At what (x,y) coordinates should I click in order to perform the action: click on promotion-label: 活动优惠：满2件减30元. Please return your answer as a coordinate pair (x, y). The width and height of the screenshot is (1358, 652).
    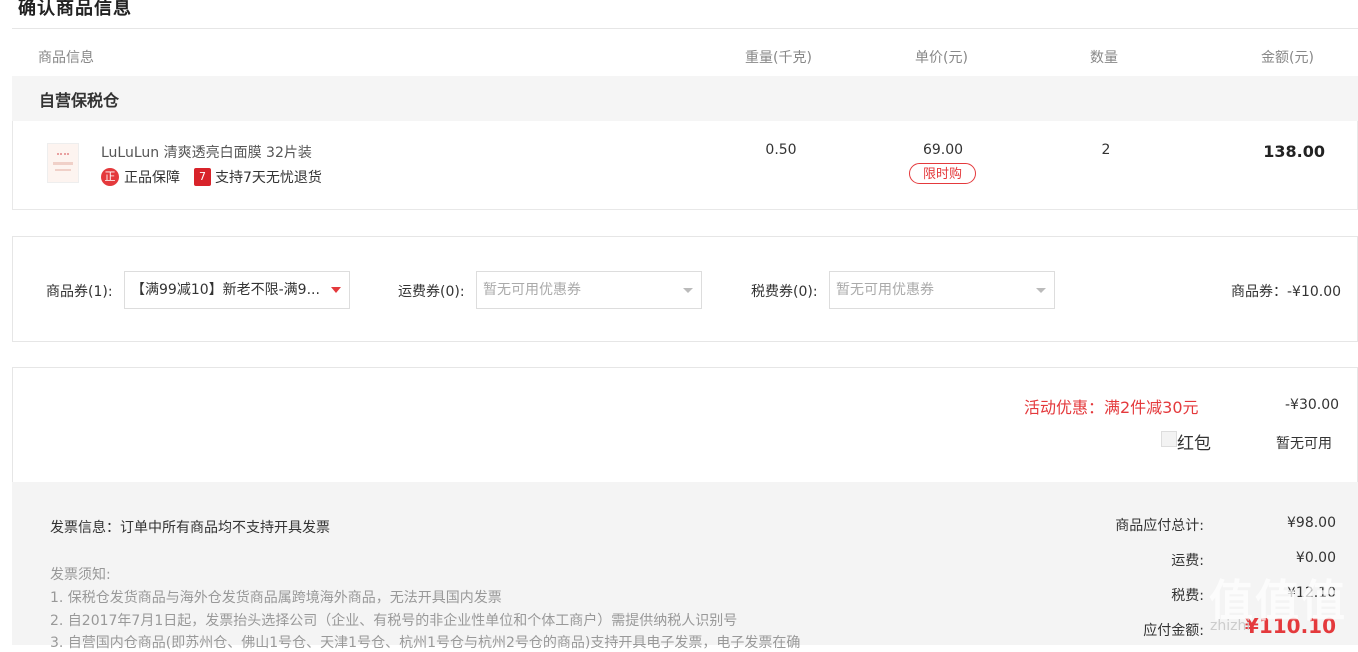
    Looking at the image, I should click on (1111, 407).